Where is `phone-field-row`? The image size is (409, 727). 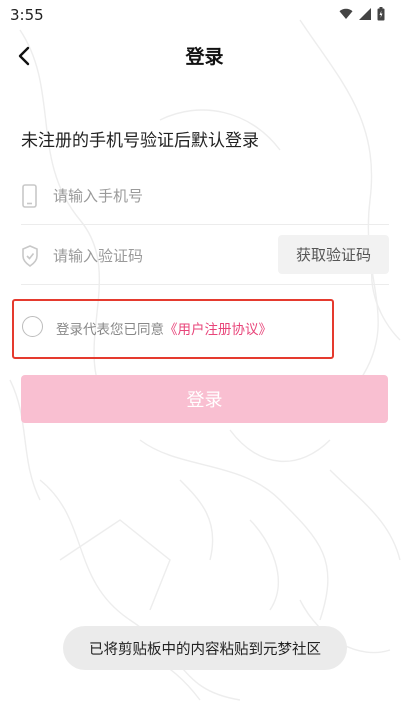 phone-field-row is located at coordinates (205, 195).